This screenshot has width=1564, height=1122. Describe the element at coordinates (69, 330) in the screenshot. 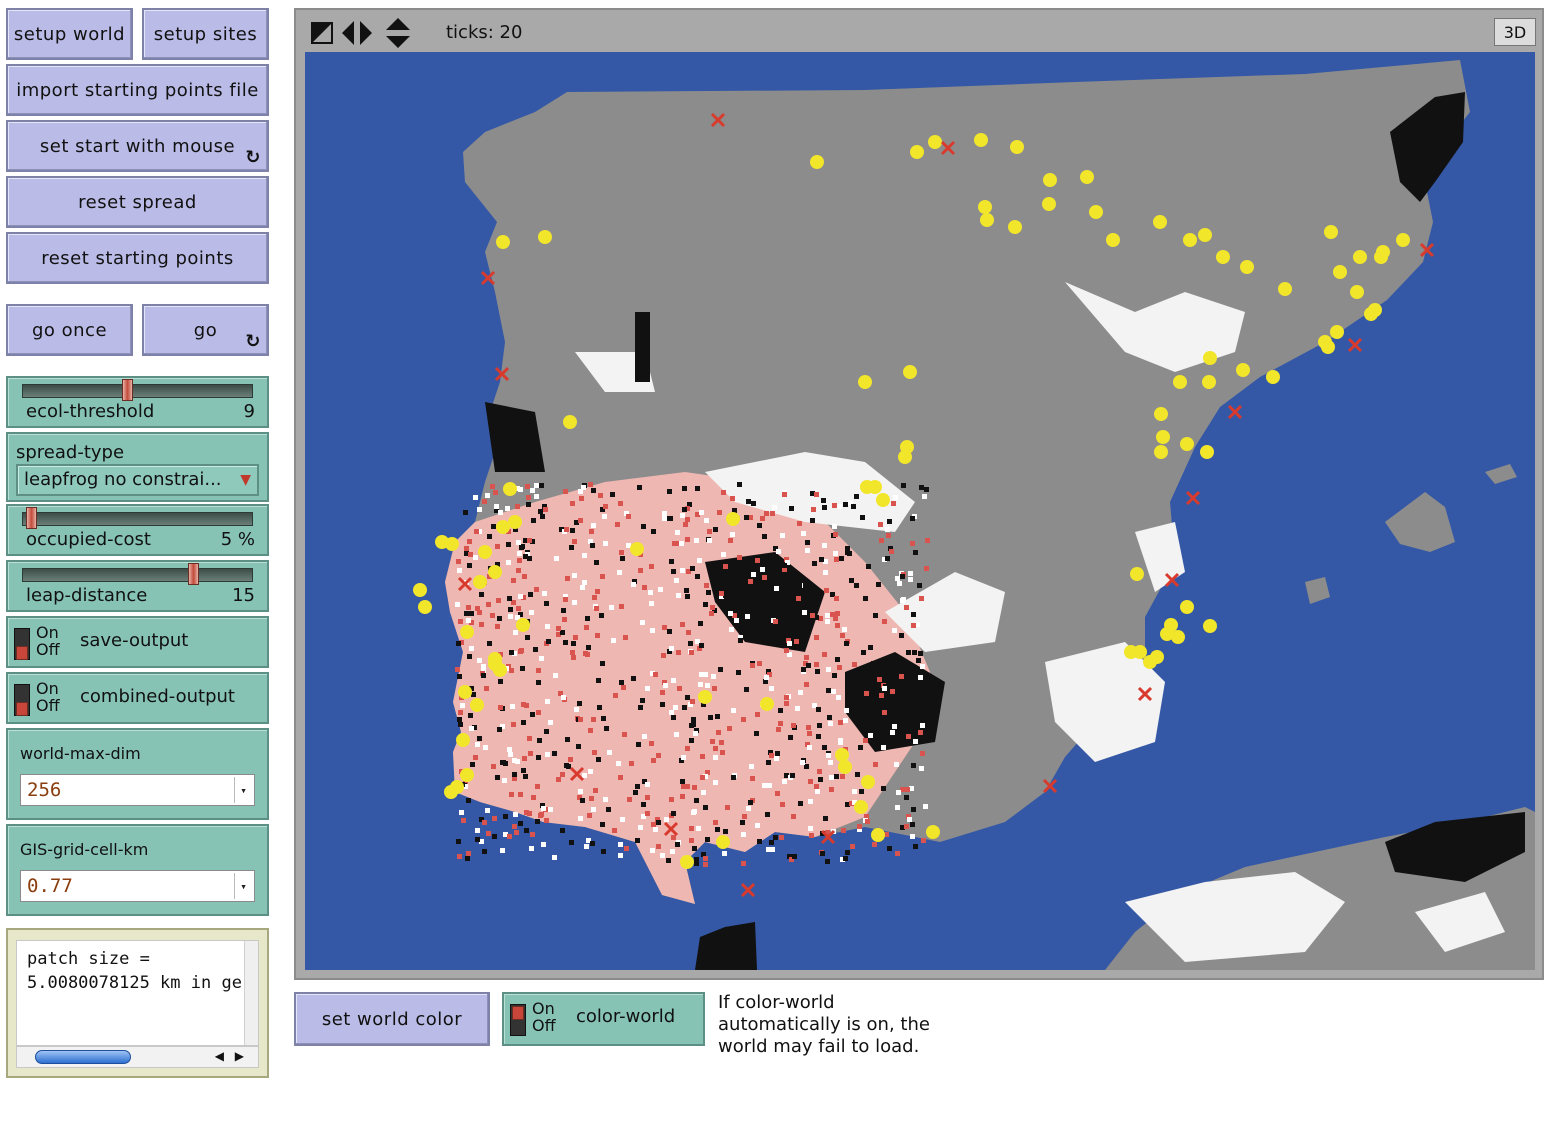

I see `go-once-button: go once` at that location.